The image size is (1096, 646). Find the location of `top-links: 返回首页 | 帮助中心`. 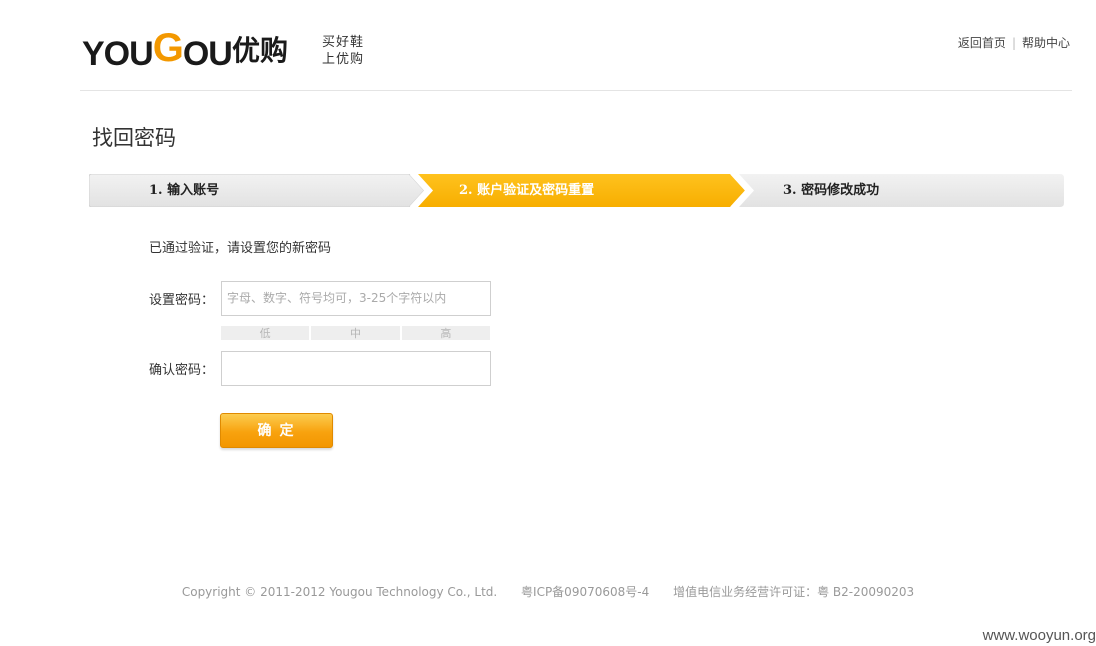

top-links: 返回首页 | 帮助中心 is located at coordinates (1014, 42).